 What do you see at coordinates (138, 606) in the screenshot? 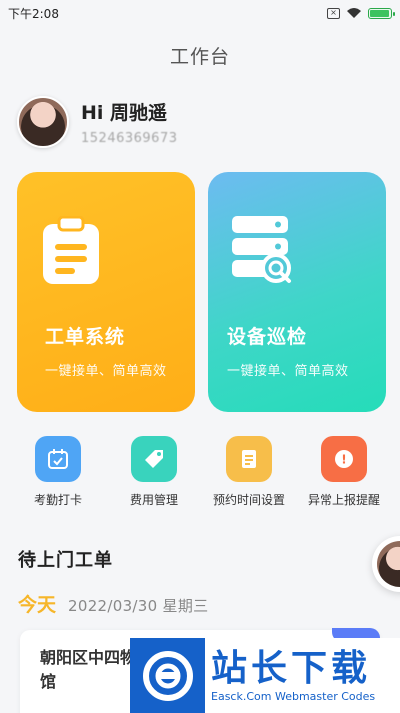
I see `current-date: 2022/03/30 星期三` at bounding box center [138, 606].